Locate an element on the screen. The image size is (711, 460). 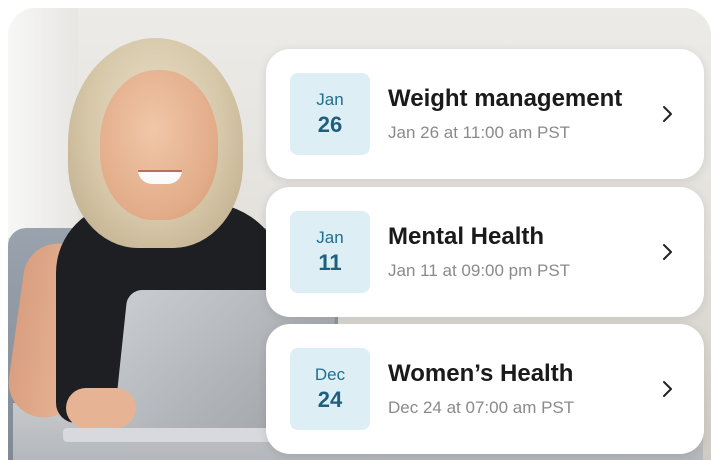
date-tile: Jan 26 is located at coordinates (330, 114).